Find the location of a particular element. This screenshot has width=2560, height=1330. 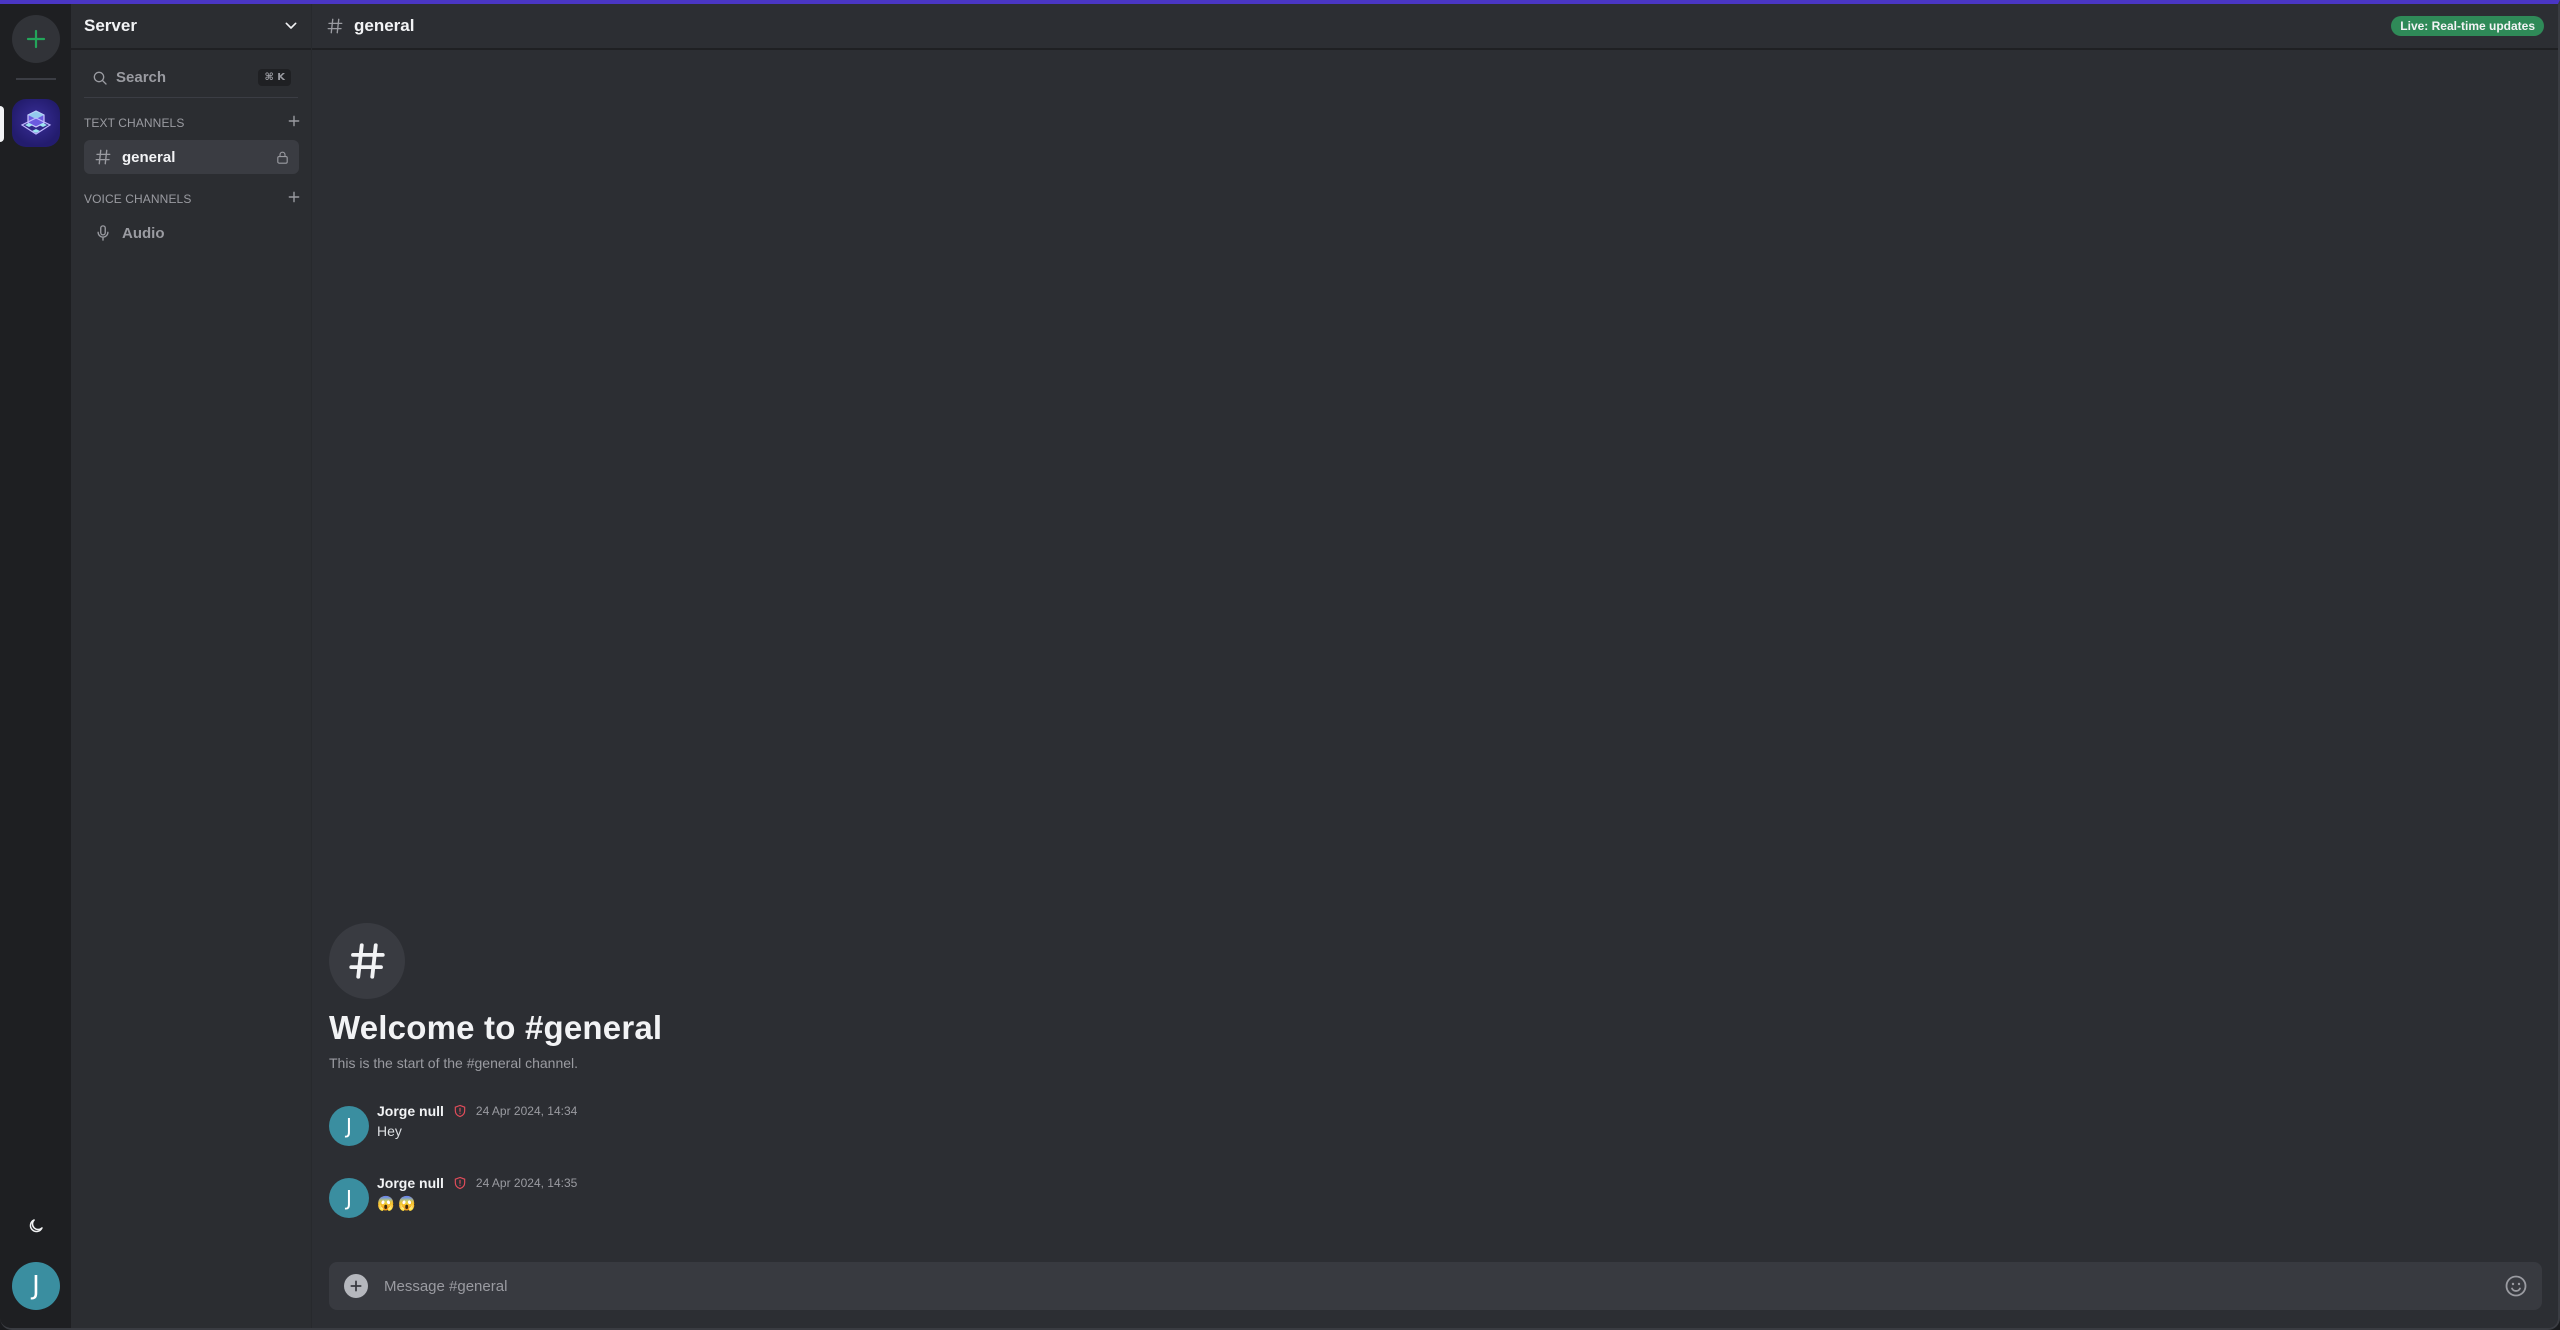

attach-button is located at coordinates (356, 1286).